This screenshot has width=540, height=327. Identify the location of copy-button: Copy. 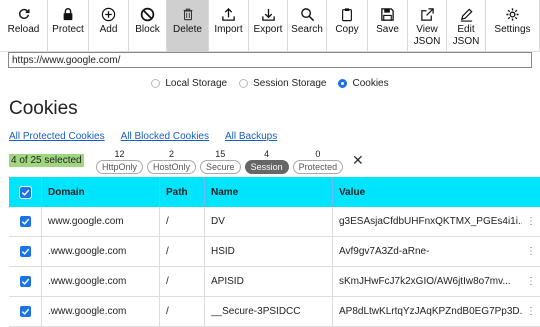
(347, 26).